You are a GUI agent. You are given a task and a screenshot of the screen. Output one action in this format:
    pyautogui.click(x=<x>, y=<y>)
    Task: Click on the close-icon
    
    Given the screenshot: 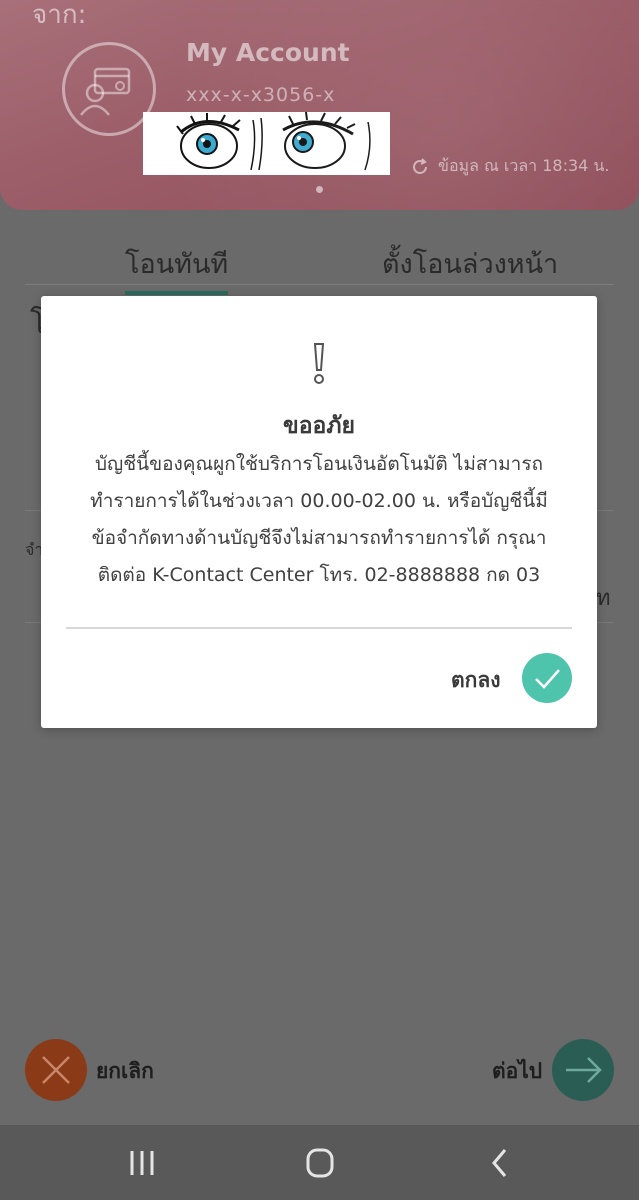 What is the action you would take?
    pyautogui.click(x=56, y=1070)
    